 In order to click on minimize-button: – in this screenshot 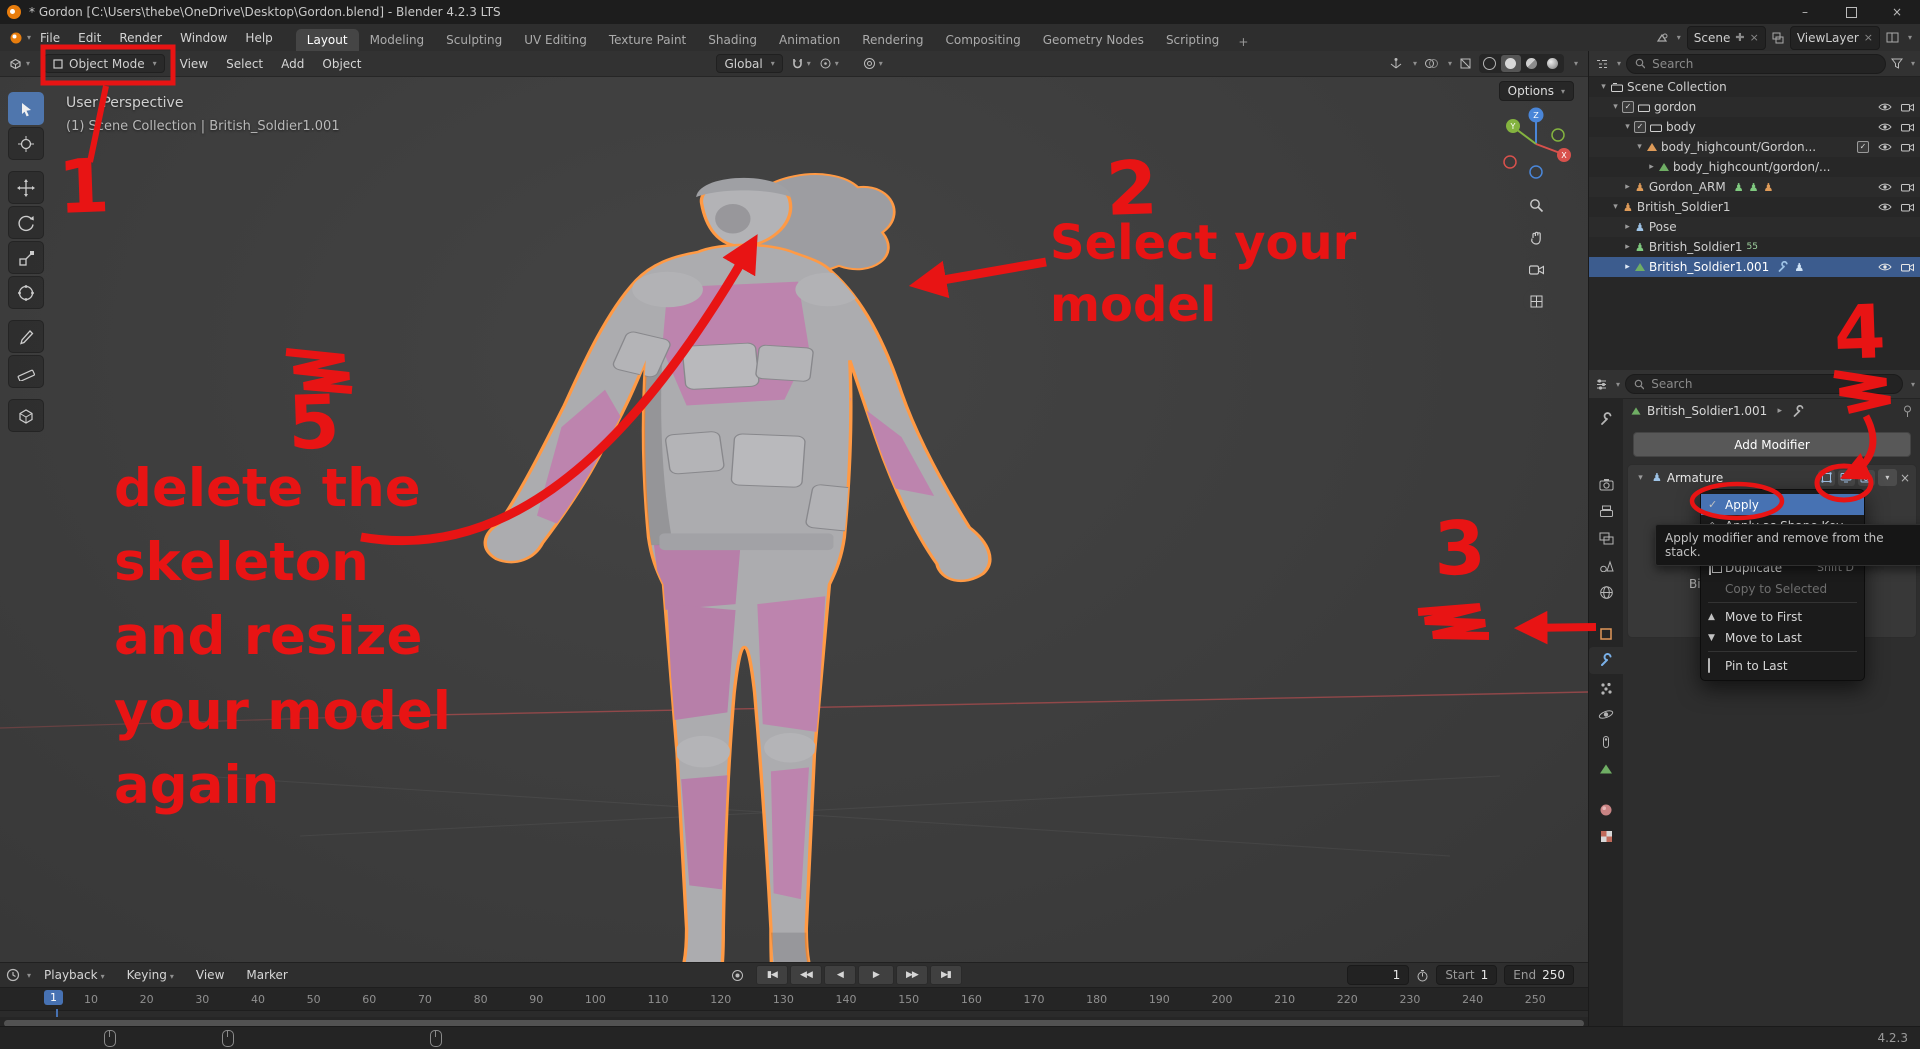, I will do `click(1805, 12)`.